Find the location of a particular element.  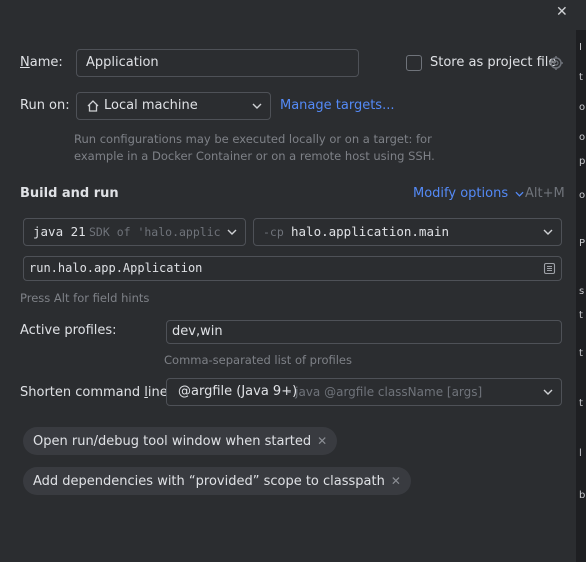

home-icon is located at coordinates (93, 108).